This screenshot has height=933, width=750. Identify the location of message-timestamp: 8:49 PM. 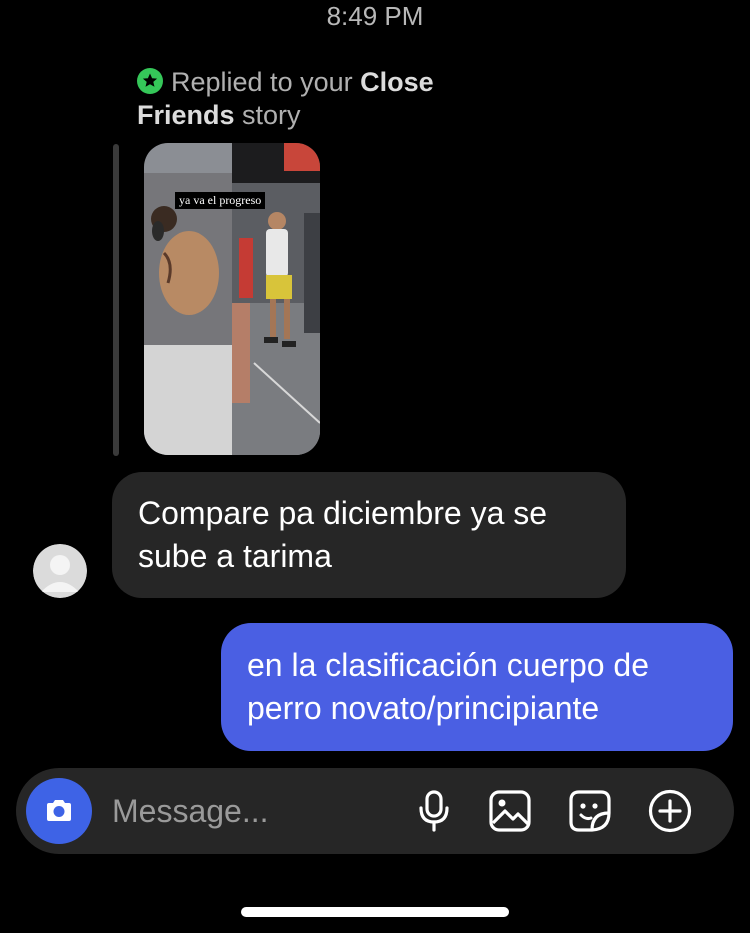
(375, 16).